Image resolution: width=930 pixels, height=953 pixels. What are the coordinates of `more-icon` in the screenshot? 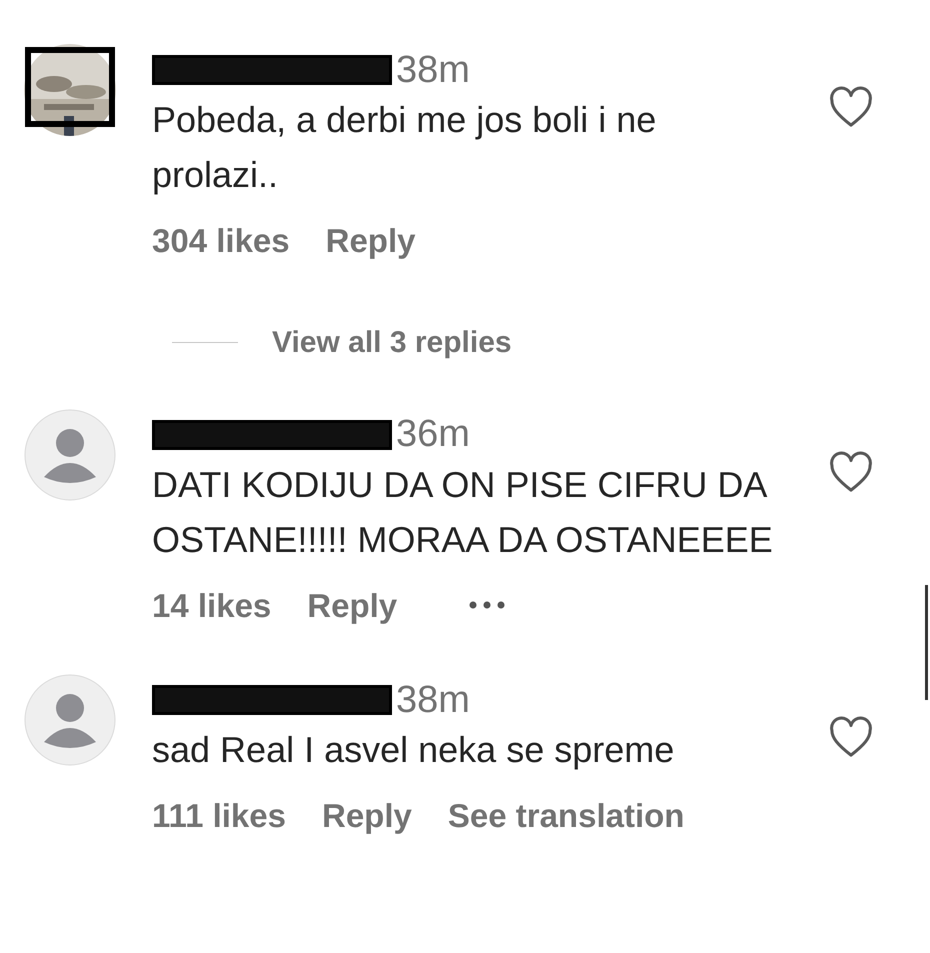 It's located at (487, 605).